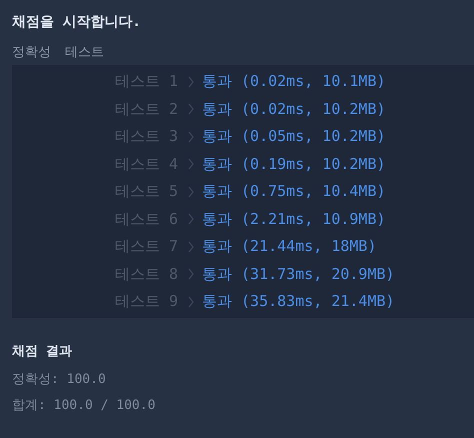 The height and width of the screenshot is (438, 474). Describe the element at coordinates (294, 192) in the screenshot. I see `test-result: 통과 (0.75ms, 10.4MB)` at that location.